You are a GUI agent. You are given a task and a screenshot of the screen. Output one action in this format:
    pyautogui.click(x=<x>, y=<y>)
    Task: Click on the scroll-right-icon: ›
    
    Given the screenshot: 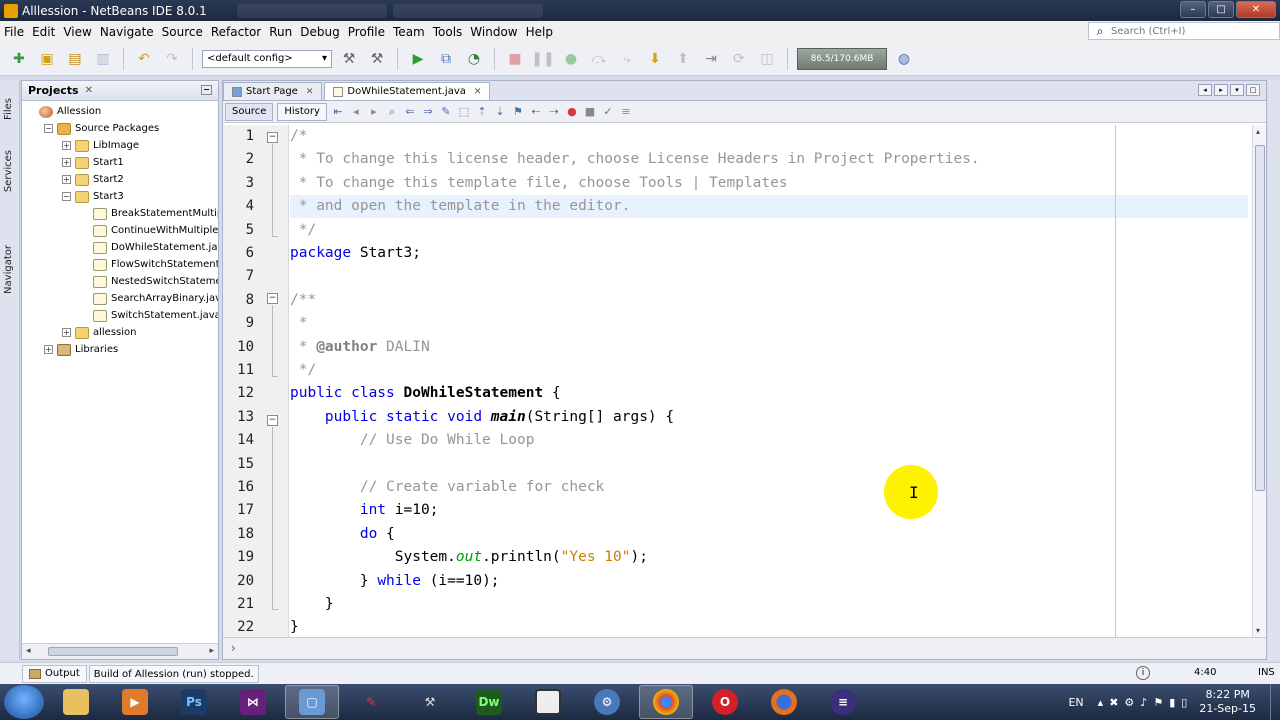 What is the action you would take?
    pyautogui.click(x=233, y=648)
    